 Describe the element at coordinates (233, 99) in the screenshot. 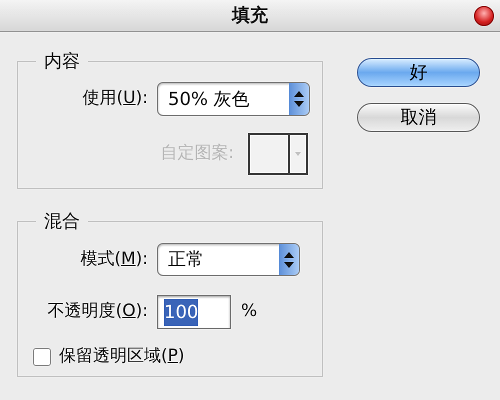

I see `use-select: 50% 灰色` at that location.